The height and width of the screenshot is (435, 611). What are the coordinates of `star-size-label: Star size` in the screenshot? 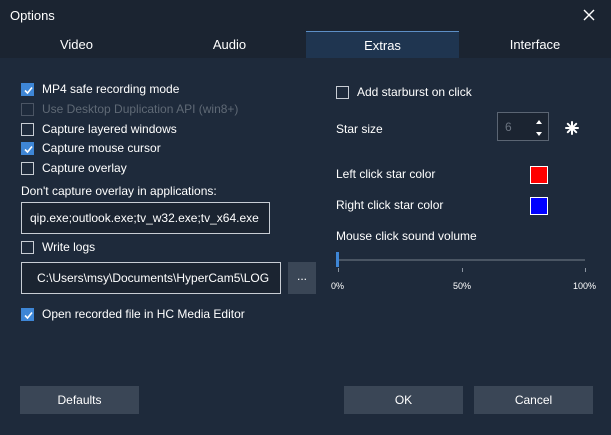 It's located at (359, 129).